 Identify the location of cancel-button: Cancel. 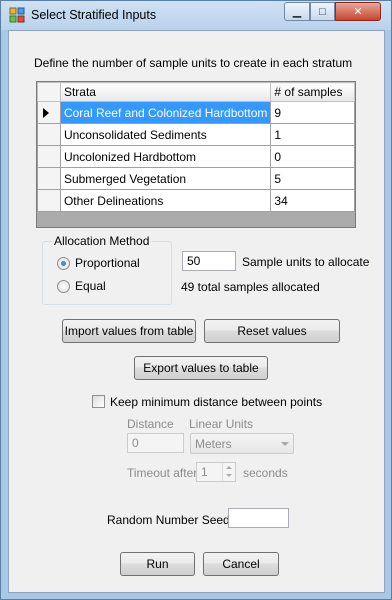
(241, 564).